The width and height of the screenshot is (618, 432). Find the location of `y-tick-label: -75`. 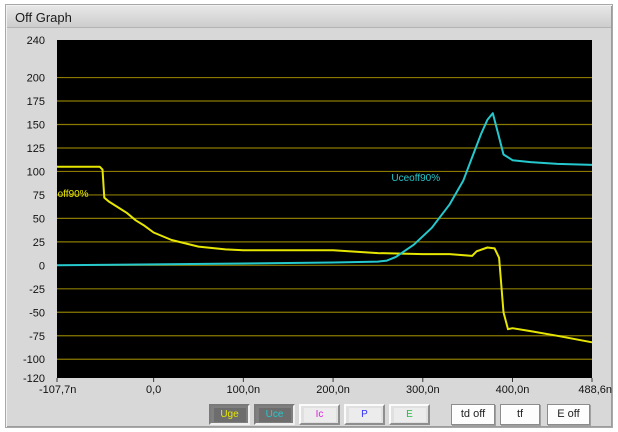

y-tick-label: -75 is located at coordinates (37, 337).